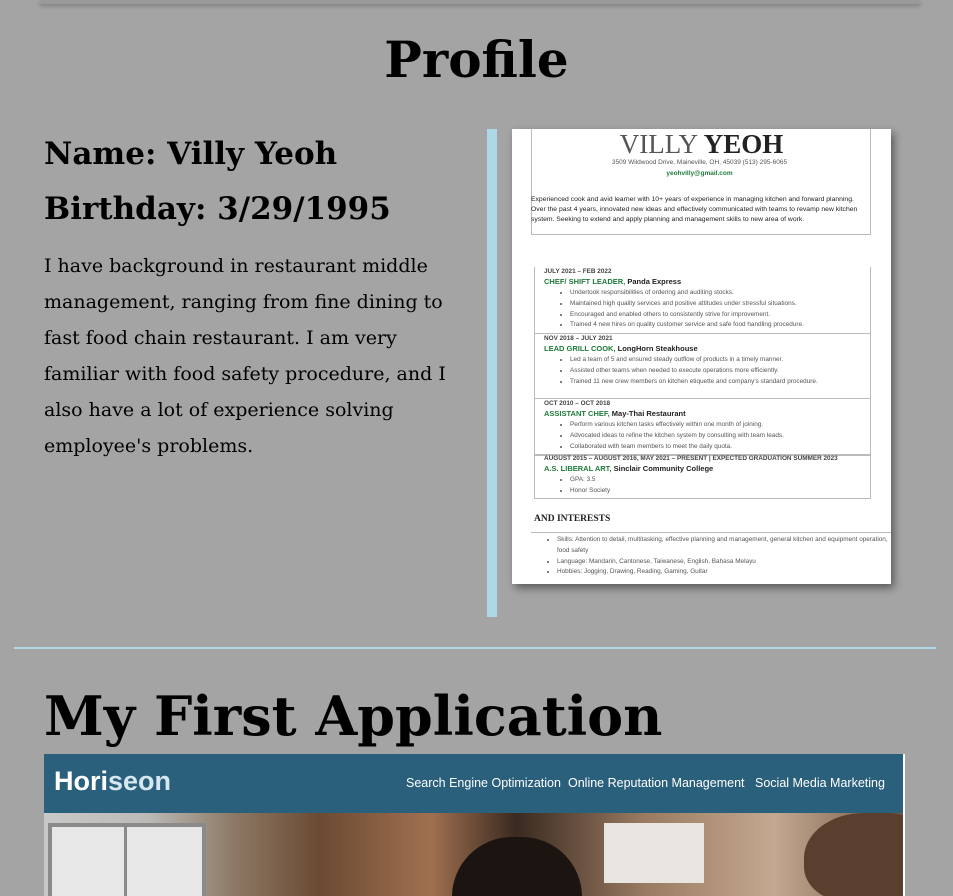 The height and width of the screenshot is (896, 953). Describe the element at coordinates (577, 403) in the screenshot. I see `job-date: OCT 2010 – OCT 2018` at that location.